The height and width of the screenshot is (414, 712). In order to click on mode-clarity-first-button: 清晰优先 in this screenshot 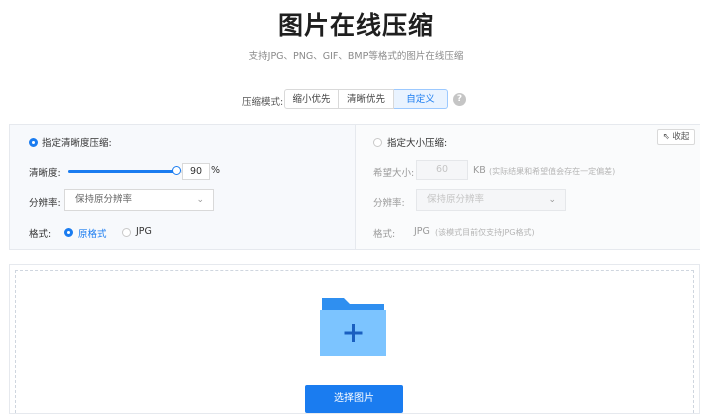, I will do `click(366, 99)`.